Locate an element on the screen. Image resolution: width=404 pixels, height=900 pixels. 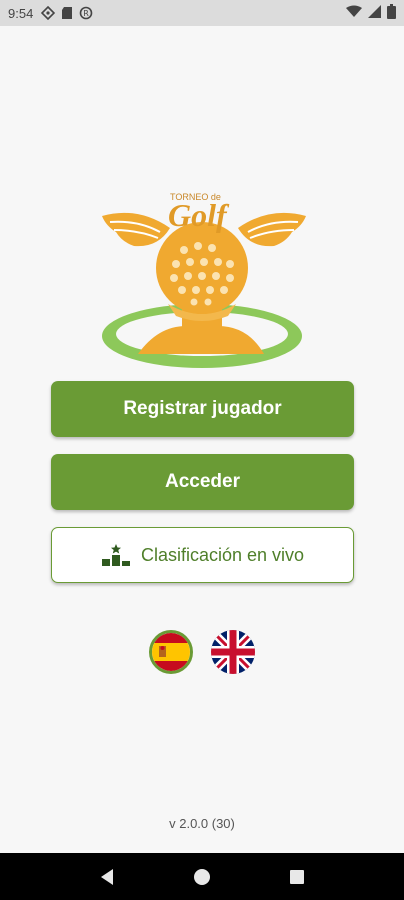
svg-text: R is located at coordinates (87, 13).